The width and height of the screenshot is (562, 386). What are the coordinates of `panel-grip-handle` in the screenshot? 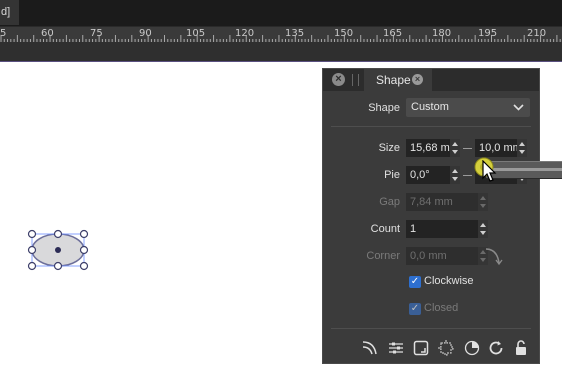 It's located at (355, 80).